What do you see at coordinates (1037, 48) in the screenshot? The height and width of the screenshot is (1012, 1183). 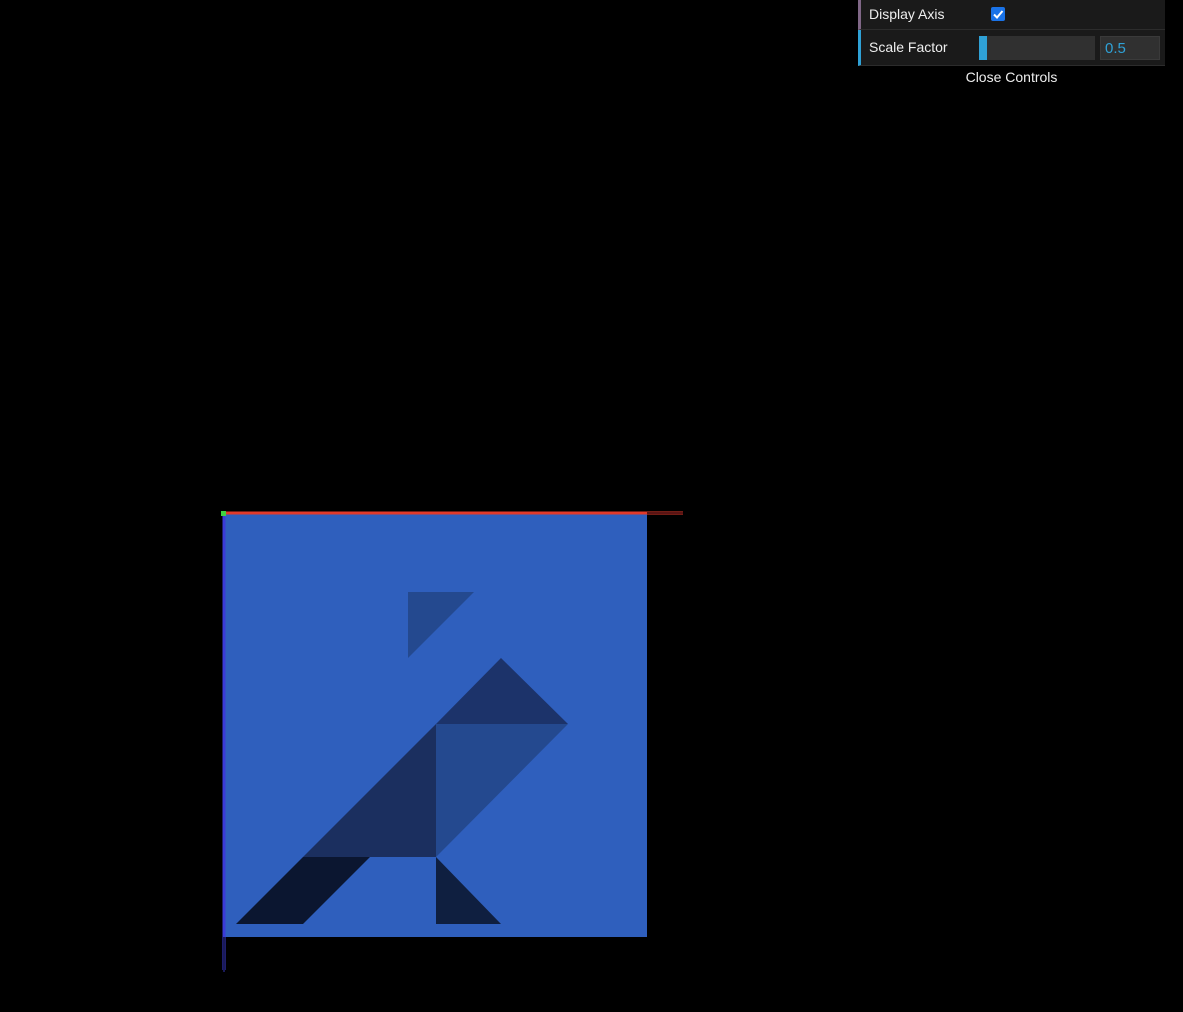 I see `scale-factor-slider` at bounding box center [1037, 48].